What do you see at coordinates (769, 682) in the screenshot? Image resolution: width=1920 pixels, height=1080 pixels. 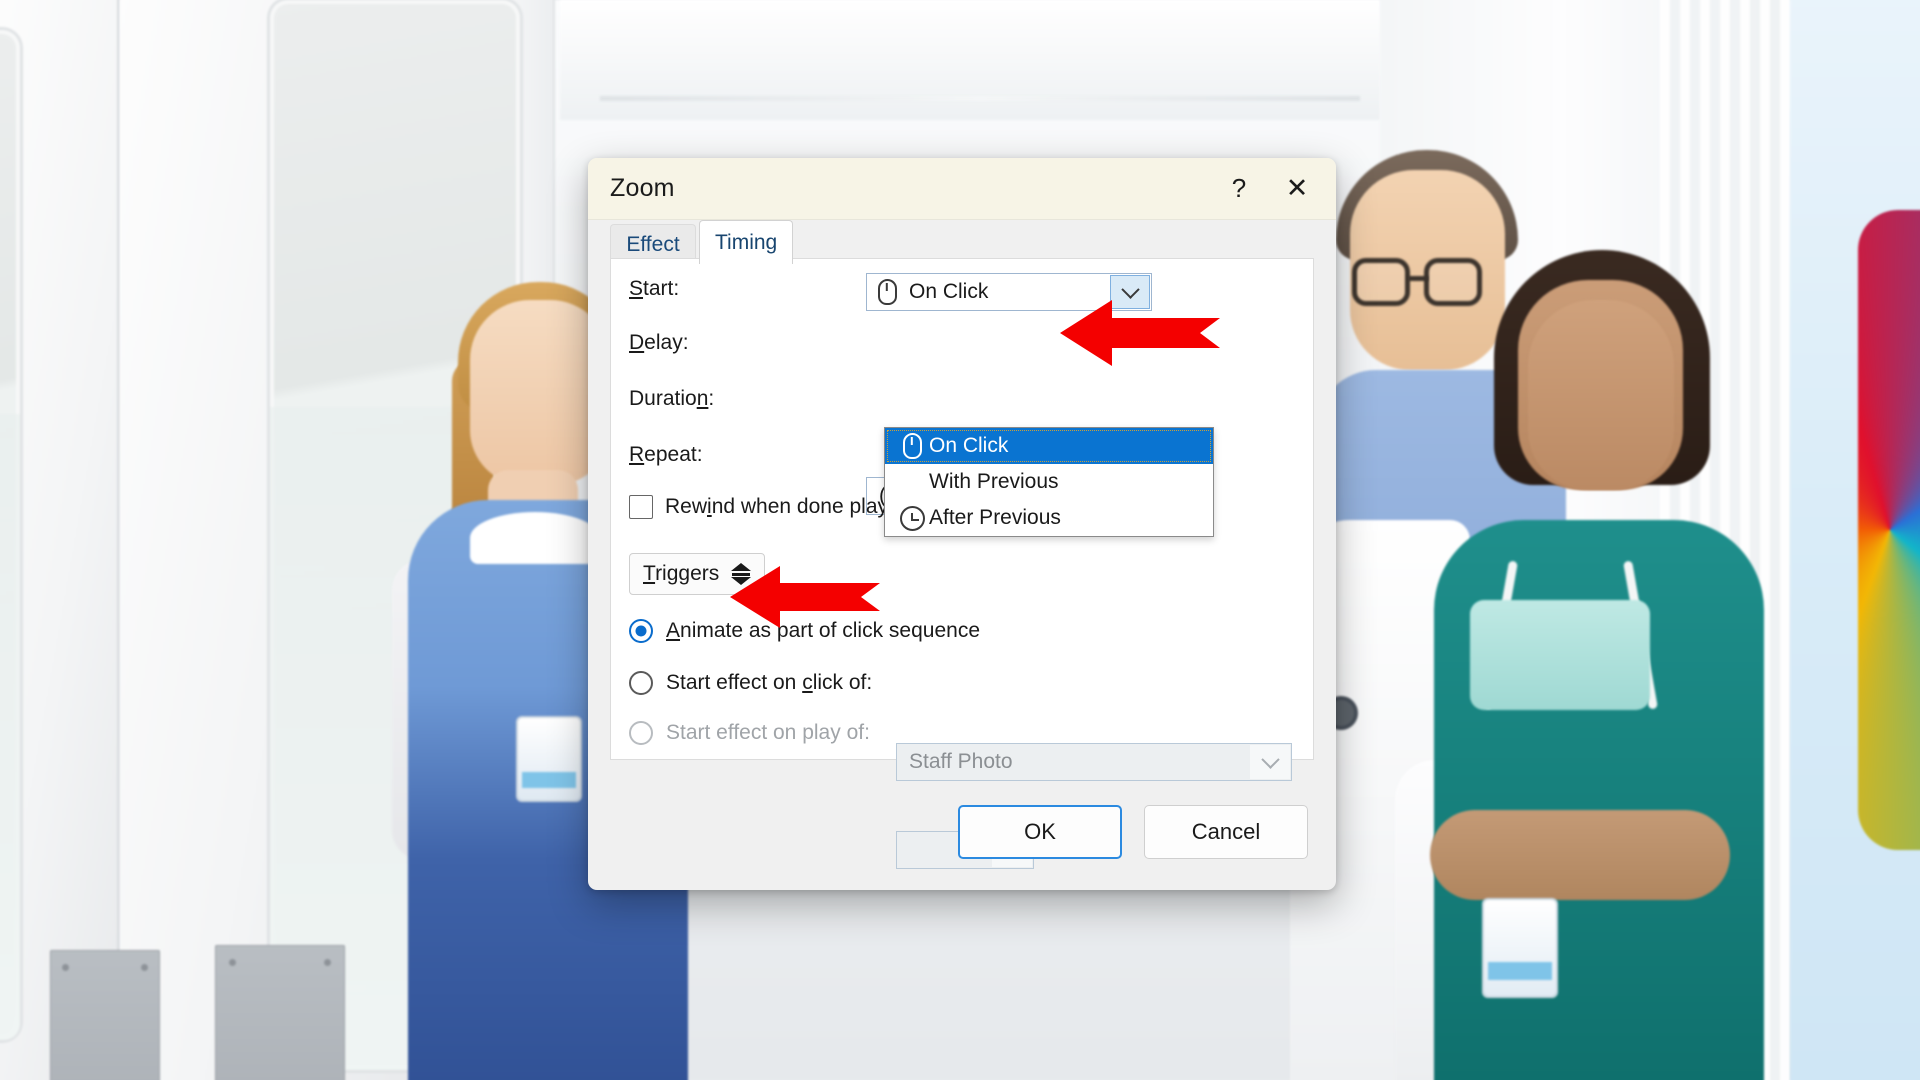 I see `start-on-click-label: Start effect on click of:` at bounding box center [769, 682].